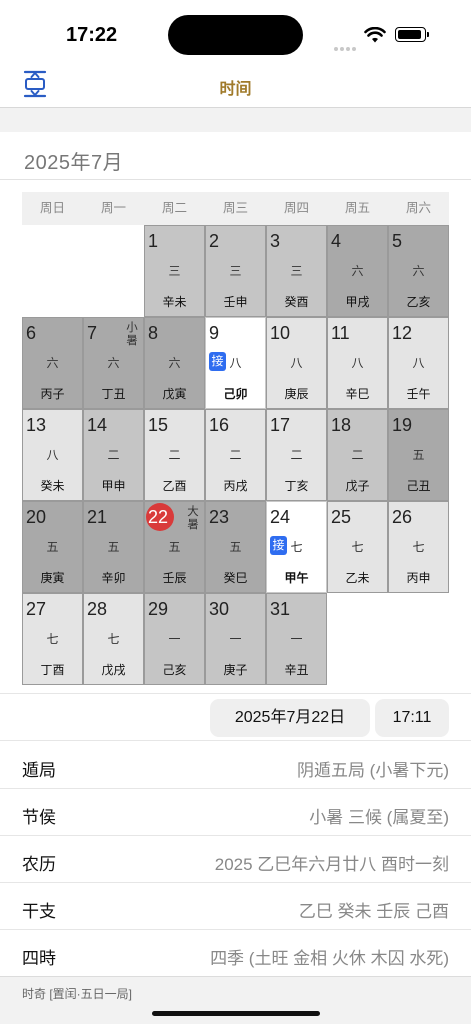 The image size is (471, 1024). I want to click on calendar-day-cell: 26 七丙申, so click(418, 547).